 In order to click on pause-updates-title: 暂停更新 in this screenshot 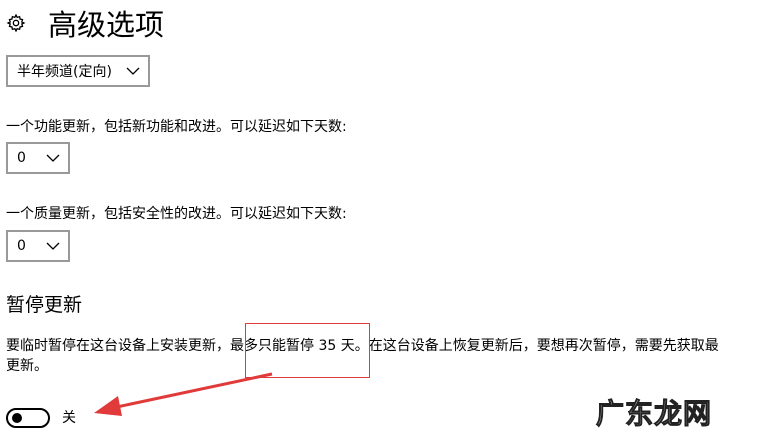, I will do `click(44, 305)`.